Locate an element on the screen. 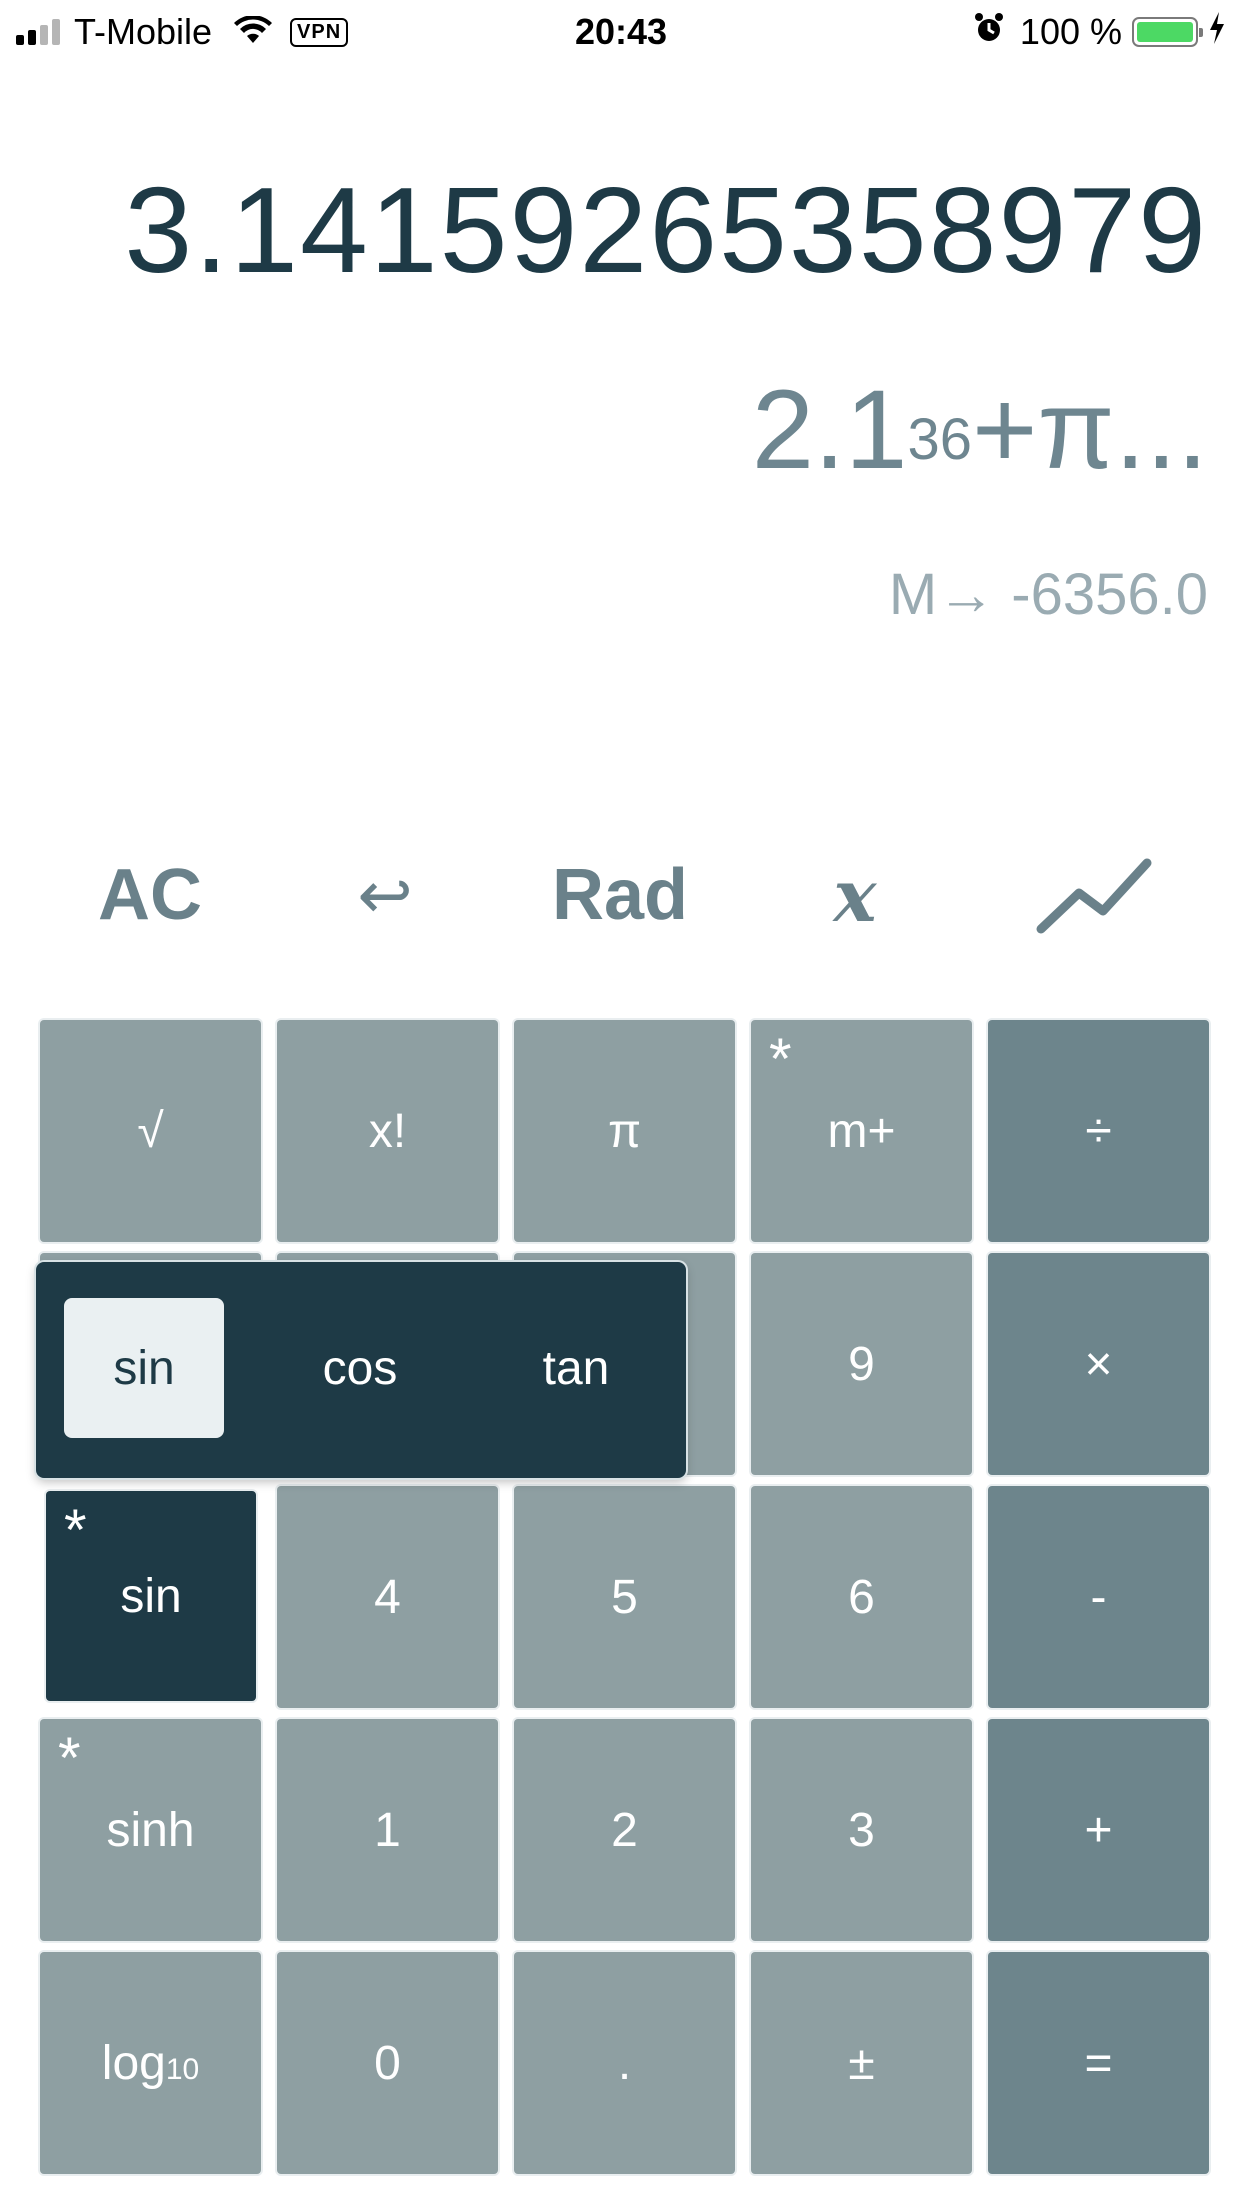  battery-percent: 100 % is located at coordinates (1070, 31).